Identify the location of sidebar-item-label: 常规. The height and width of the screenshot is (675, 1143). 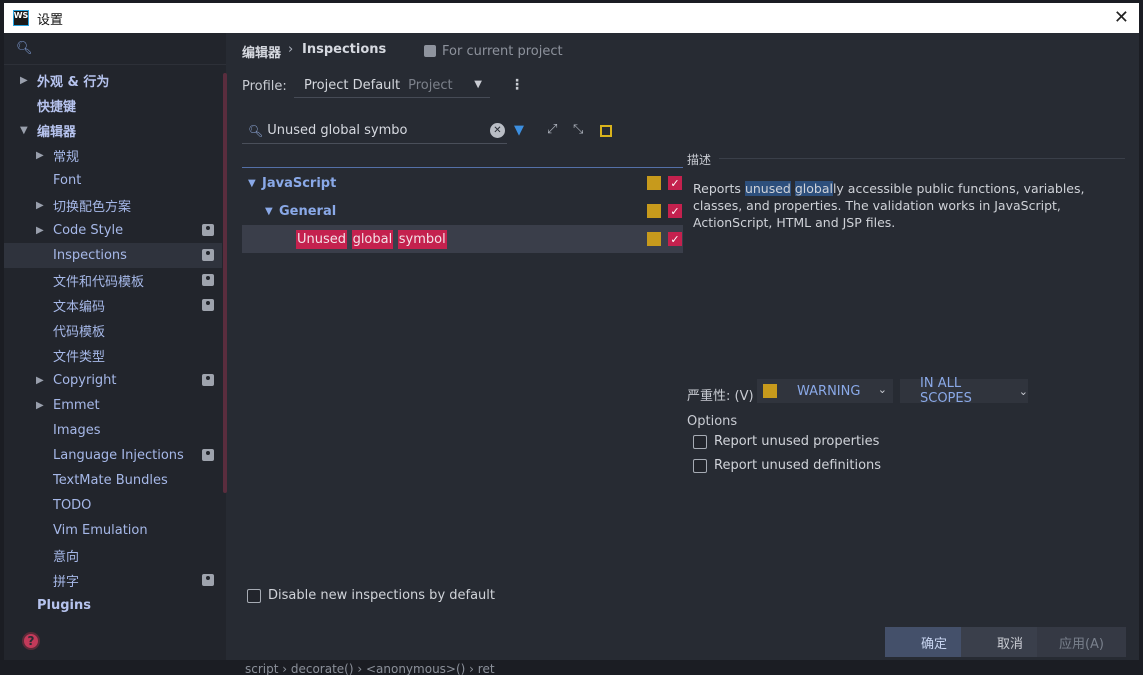
(66, 157).